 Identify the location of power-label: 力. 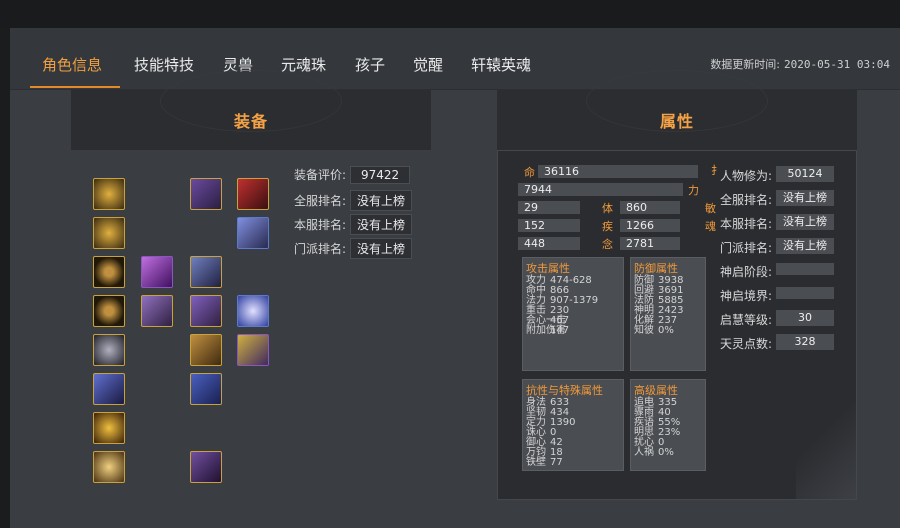
(693, 190).